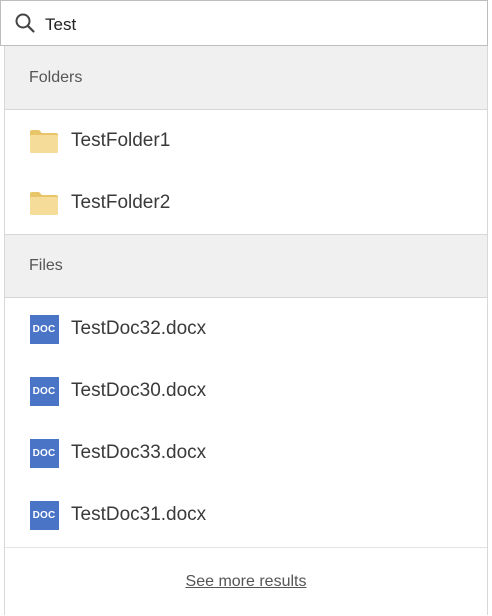  I want to click on folder-item: TestFolder1, so click(246, 141).